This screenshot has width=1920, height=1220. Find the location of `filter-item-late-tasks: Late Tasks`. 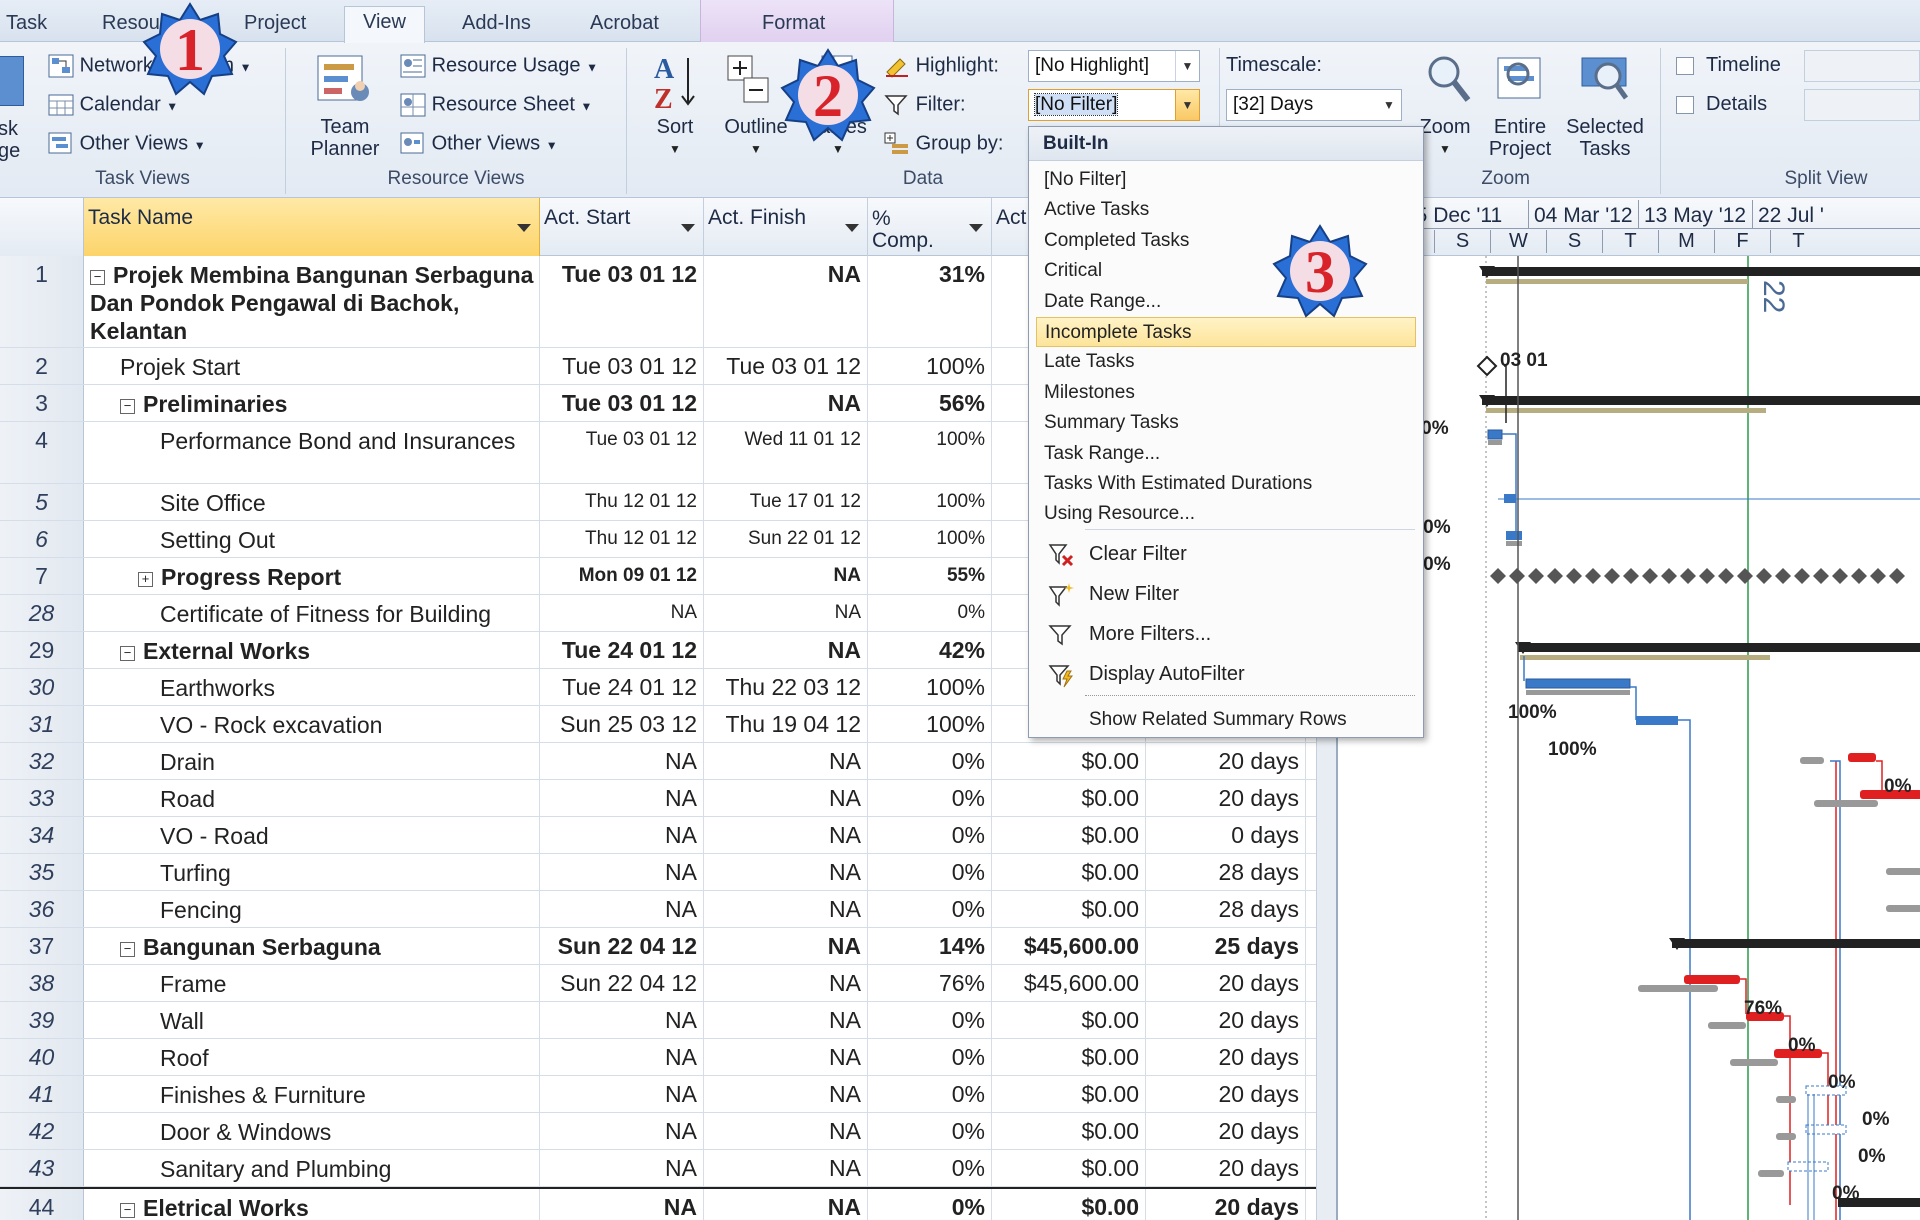

filter-item-late-tasks: Late Tasks is located at coordinates (1226, 362).